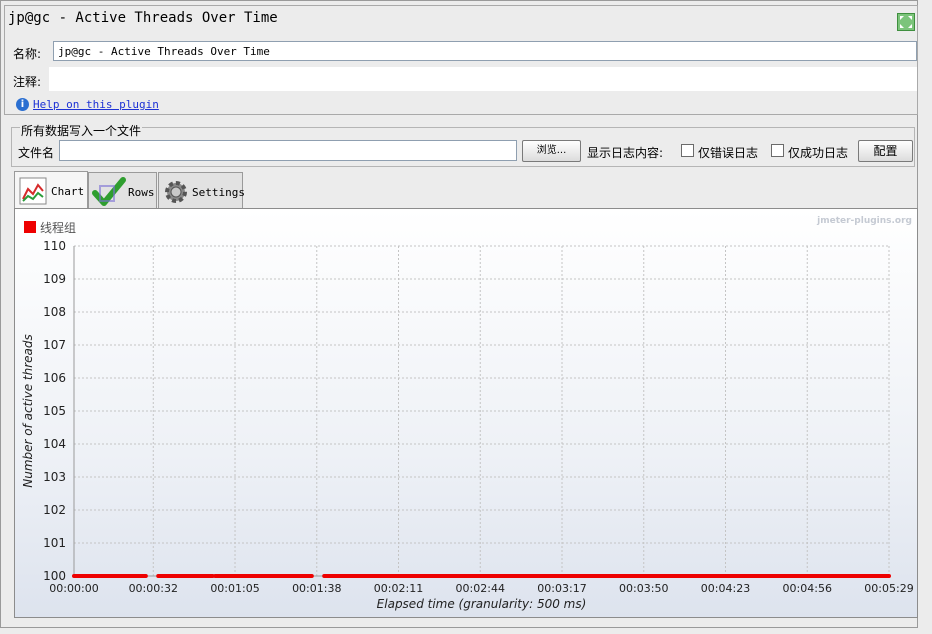 The width and height of the screenshot is (932, 634). I want to click on legend-label: 线程组, so click(58, 227).